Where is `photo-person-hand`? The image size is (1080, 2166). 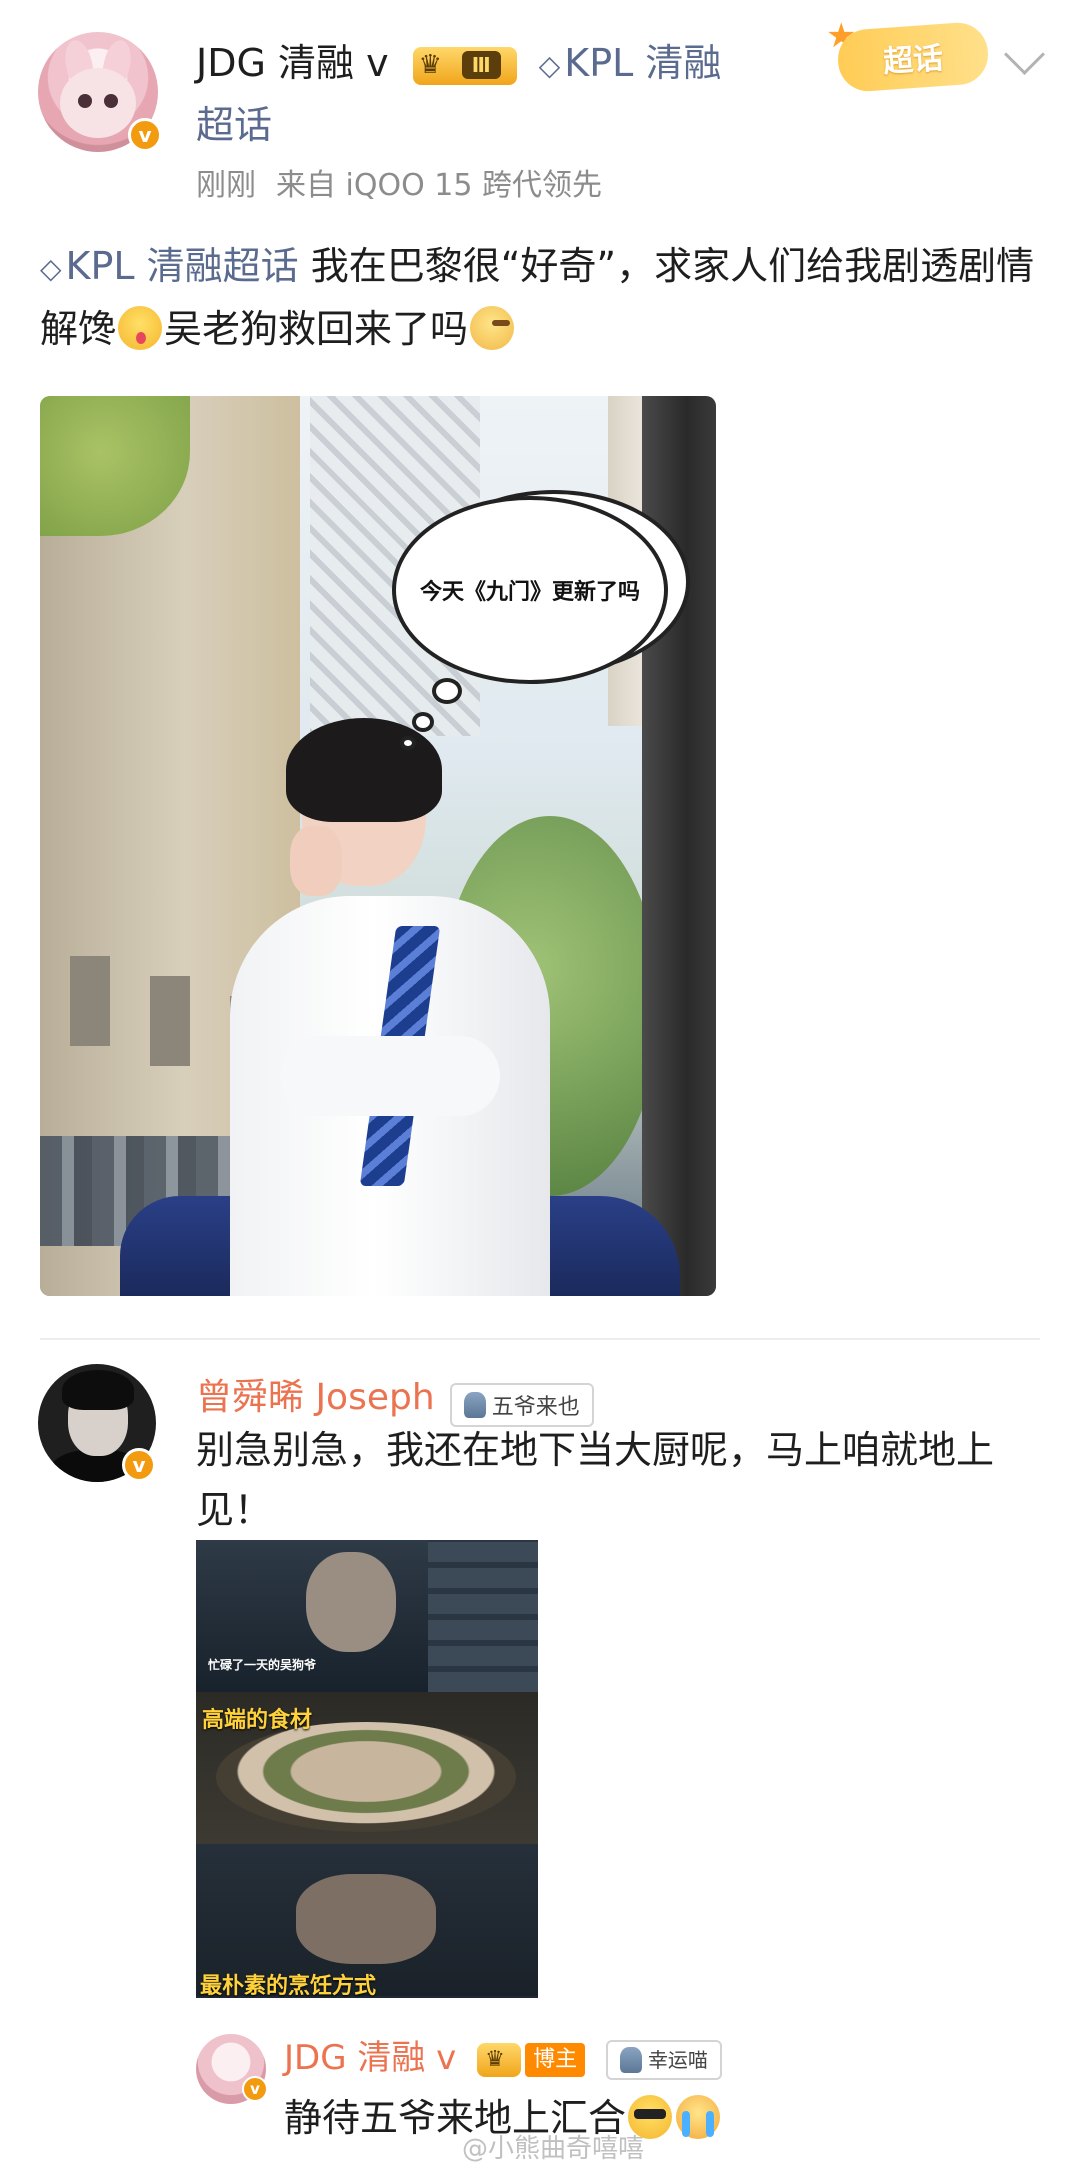 photo-person-hand is located at coordinates (316, 861).